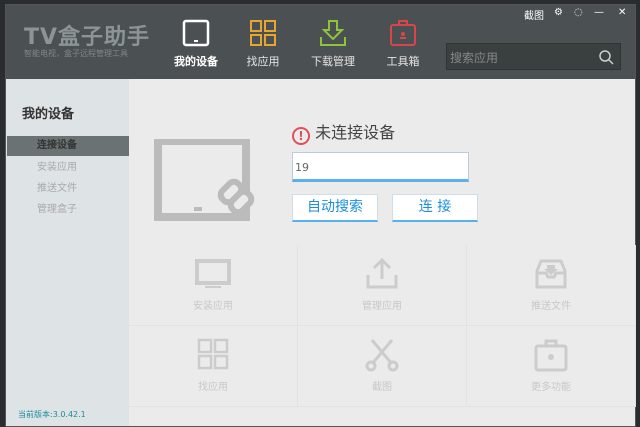 This screenshot has height=427, width=640. What do you see at coordinates (533, 56) in the screenshot?
I see `search-input: 搜索应用` at bounding box center [533, 56].